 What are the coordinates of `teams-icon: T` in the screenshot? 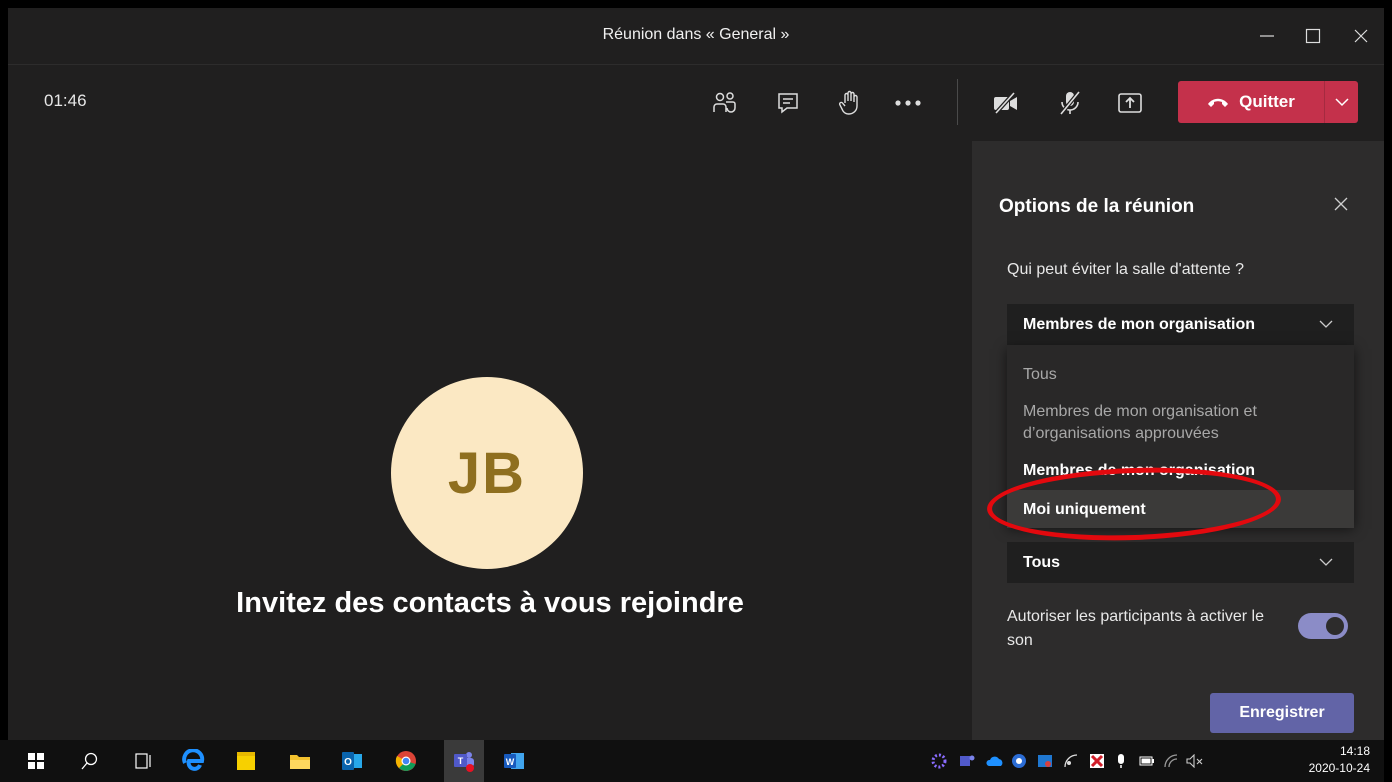 It's located at (464, 762).